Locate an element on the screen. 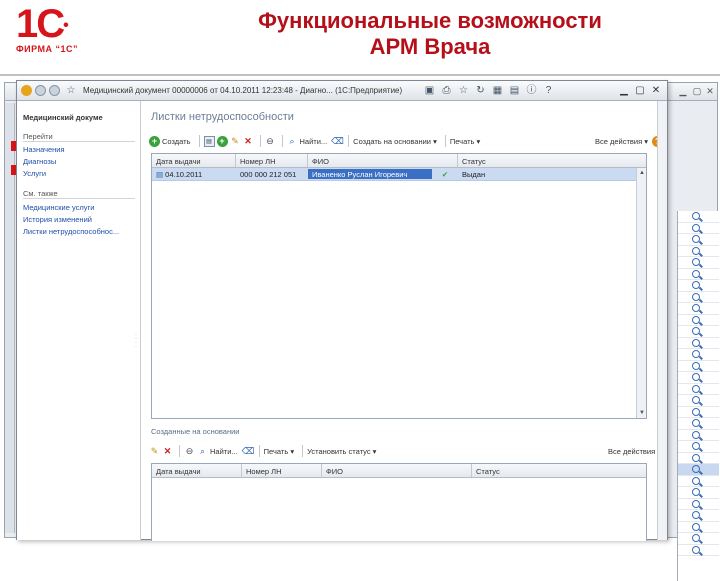 The width and height of the screenshot is (720, 581). copy-icon: ▤ is located at coordinates (209, 141).